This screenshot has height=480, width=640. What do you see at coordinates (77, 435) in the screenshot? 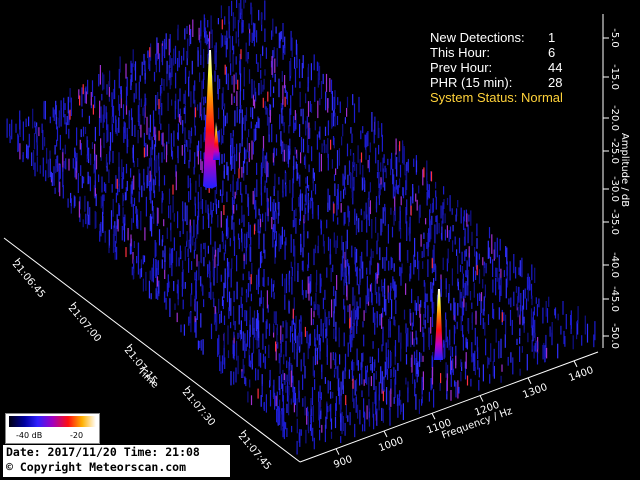
I see `legend-high-label: -20` at bounding box center [77, 435].